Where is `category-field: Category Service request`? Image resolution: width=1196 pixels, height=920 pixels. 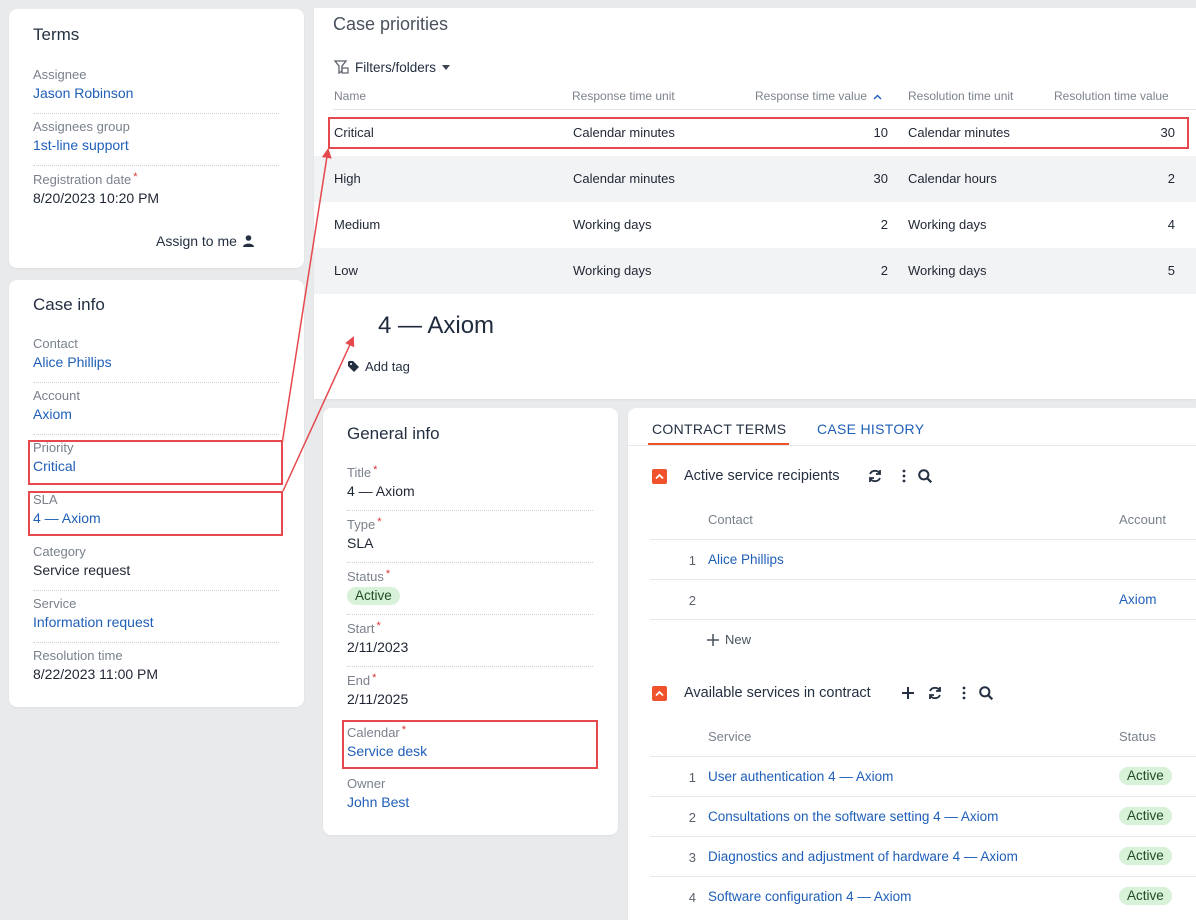
category-field: Category Service request is located at coordinates (156, 567).